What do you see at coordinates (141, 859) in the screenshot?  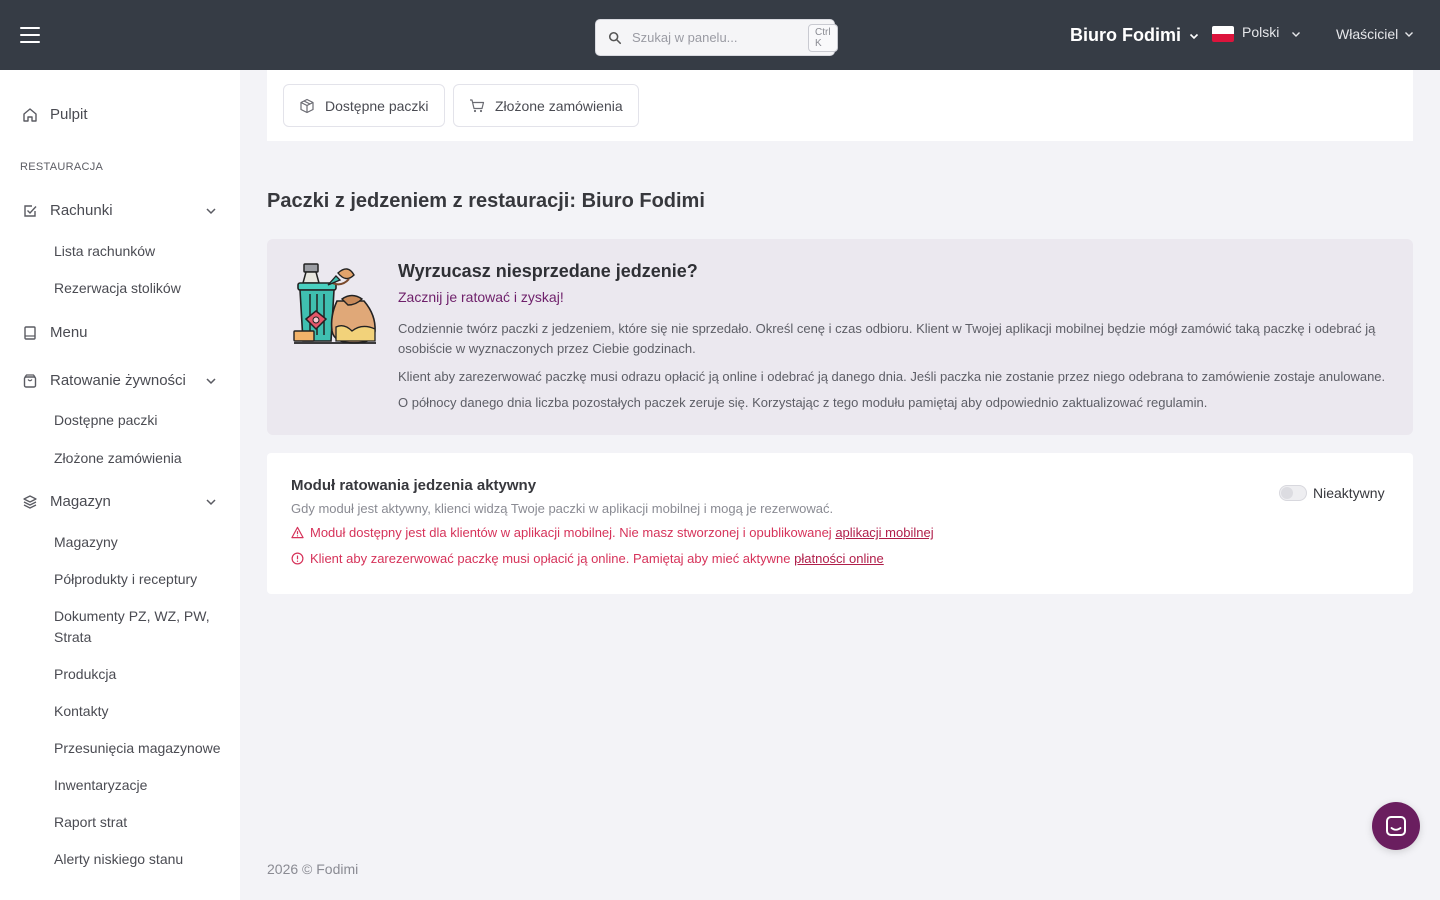 I see `sidebar-item-low-stock-alerts: Alerty niskiego stanu` at bounding box center [141, 859].